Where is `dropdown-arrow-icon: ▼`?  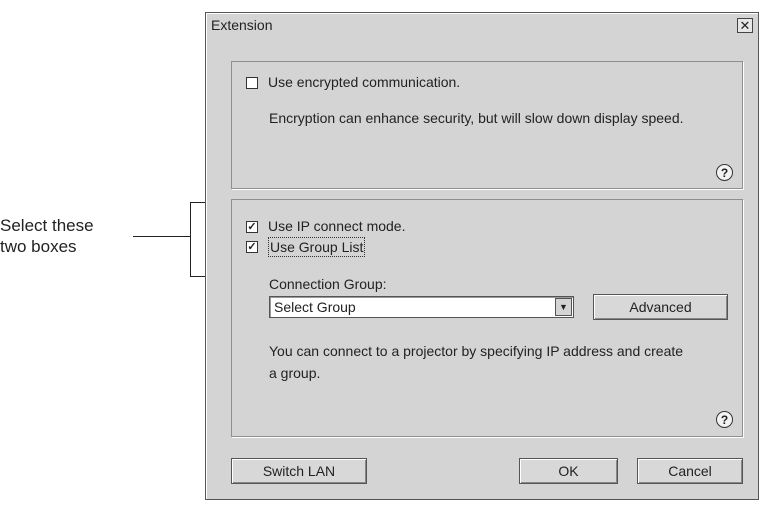
dropdown-arrow-icon: ▼ is located at coordinates (563, 307).